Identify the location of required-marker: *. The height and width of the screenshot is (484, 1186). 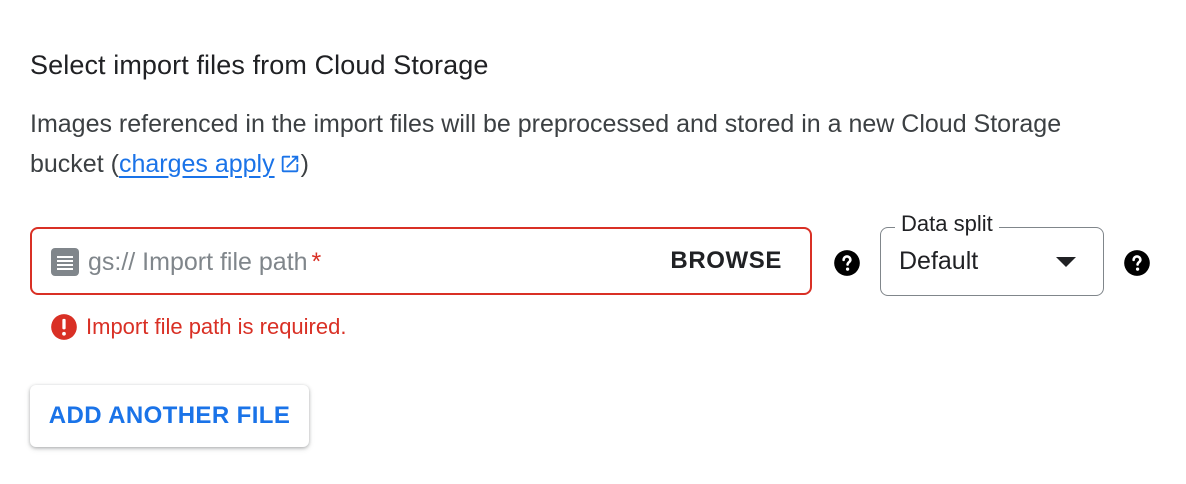
(316, 262).